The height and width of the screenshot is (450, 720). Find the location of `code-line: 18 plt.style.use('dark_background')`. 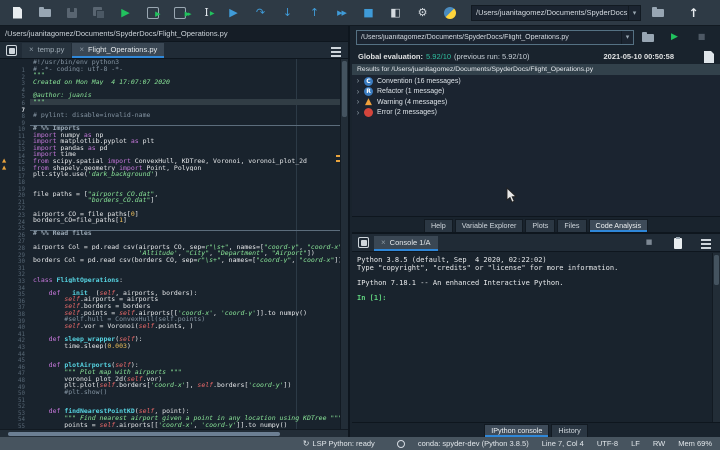

code-line: 18 plt.style.use('dark_background') is located at coordinates (171, 178).